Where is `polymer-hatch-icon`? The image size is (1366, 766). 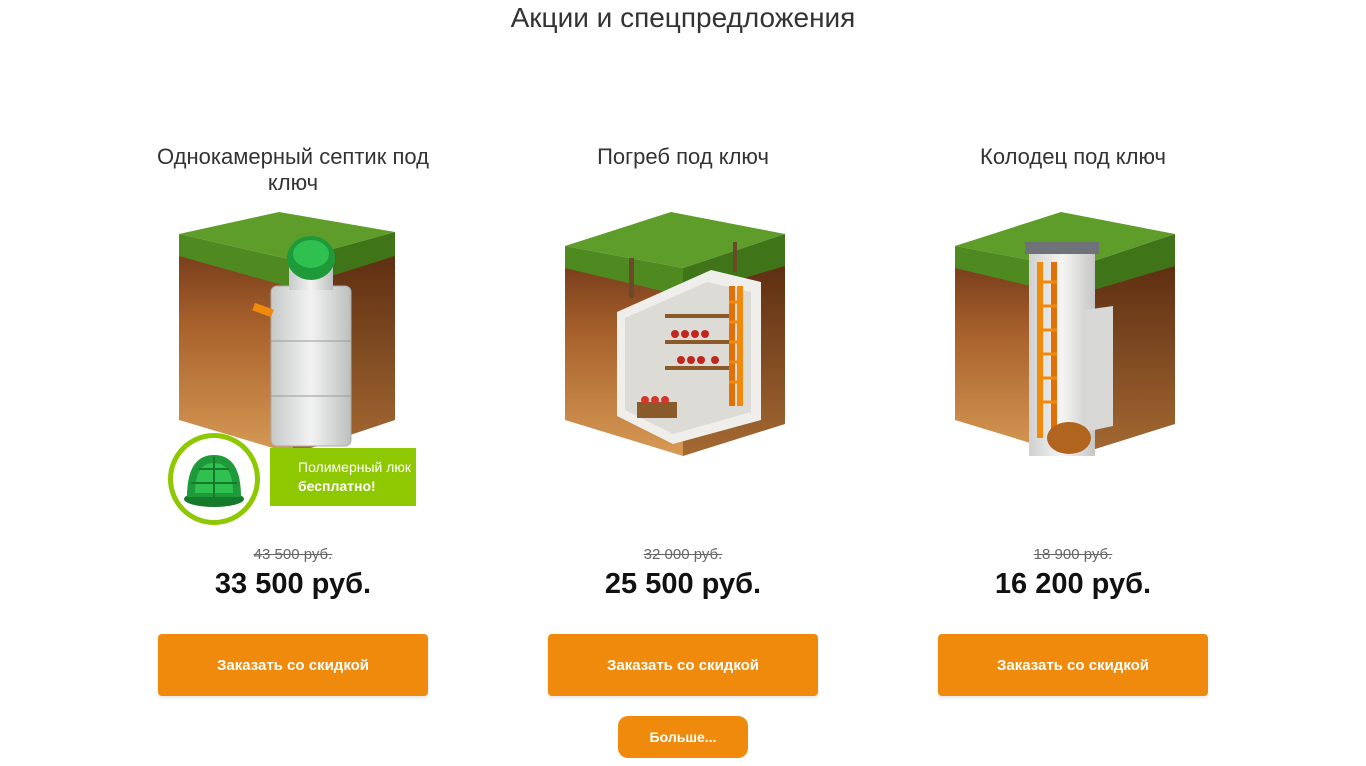
polymer-hatch-icon is located at coordinates (214, 479).